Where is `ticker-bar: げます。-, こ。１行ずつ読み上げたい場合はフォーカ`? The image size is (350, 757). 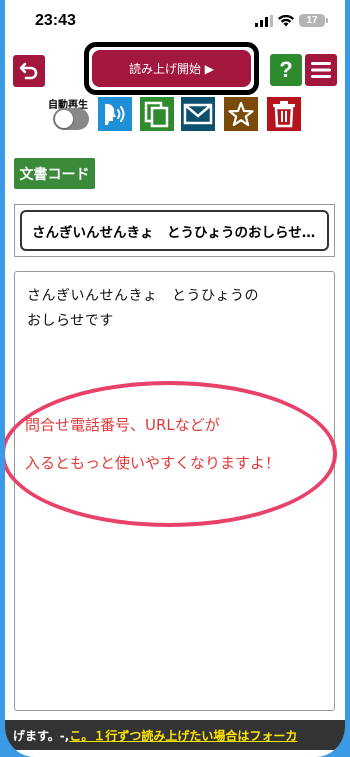
ticker-bar: げます。-, こ。１行ずつ読み上げたい場合はフォーカ is located at coordinates (175, 735).